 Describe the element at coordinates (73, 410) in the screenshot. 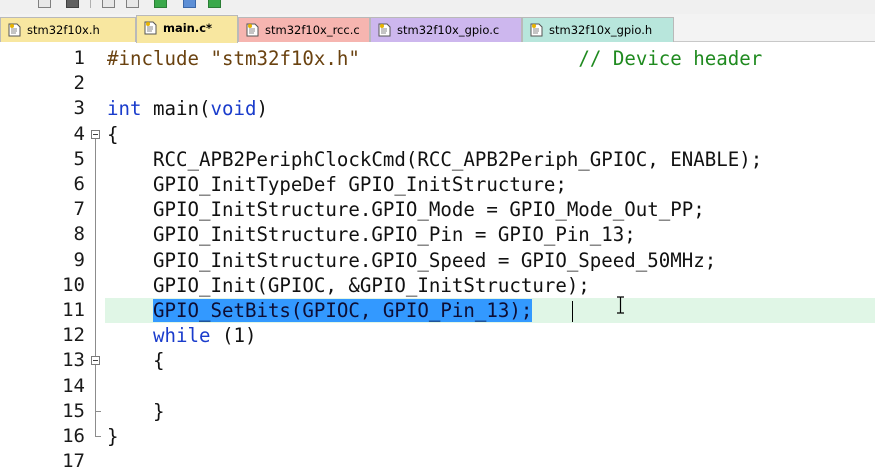

I see `line-number: 15` at that location.